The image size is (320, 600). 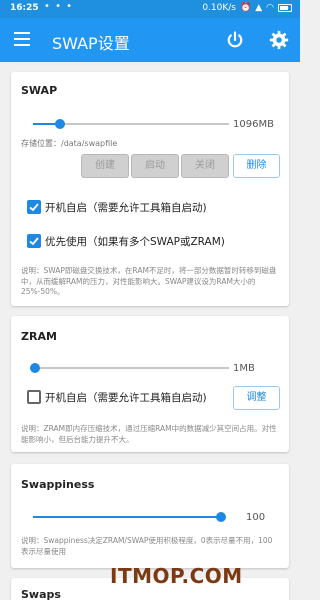 What do you see at coordinates (58, 484) in the screenshot?
I see `swappiness-title: Swappiness` at bounding box center [58, 484].